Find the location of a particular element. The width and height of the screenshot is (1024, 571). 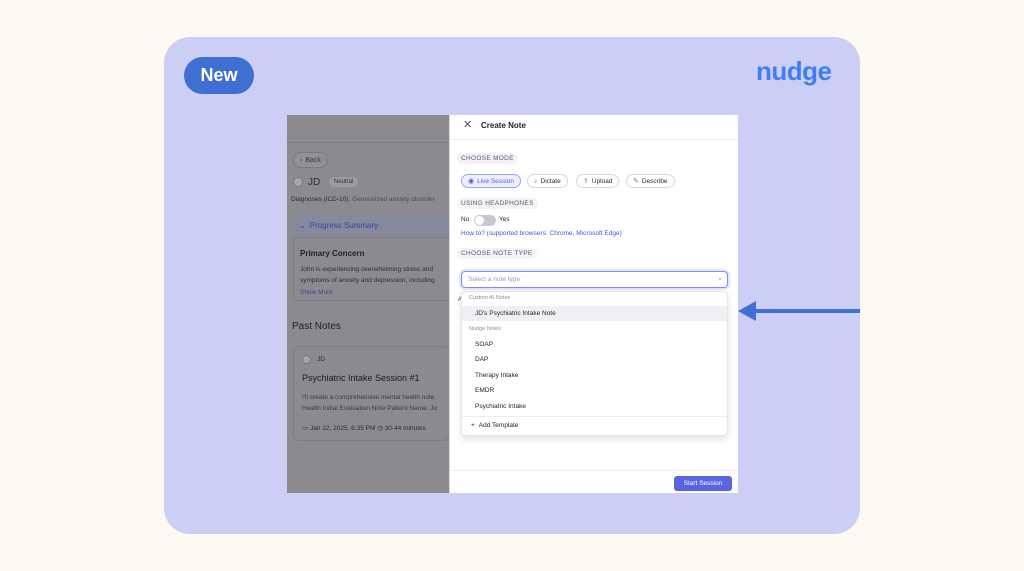

new-badge: New is located at coordinates (219, 75).